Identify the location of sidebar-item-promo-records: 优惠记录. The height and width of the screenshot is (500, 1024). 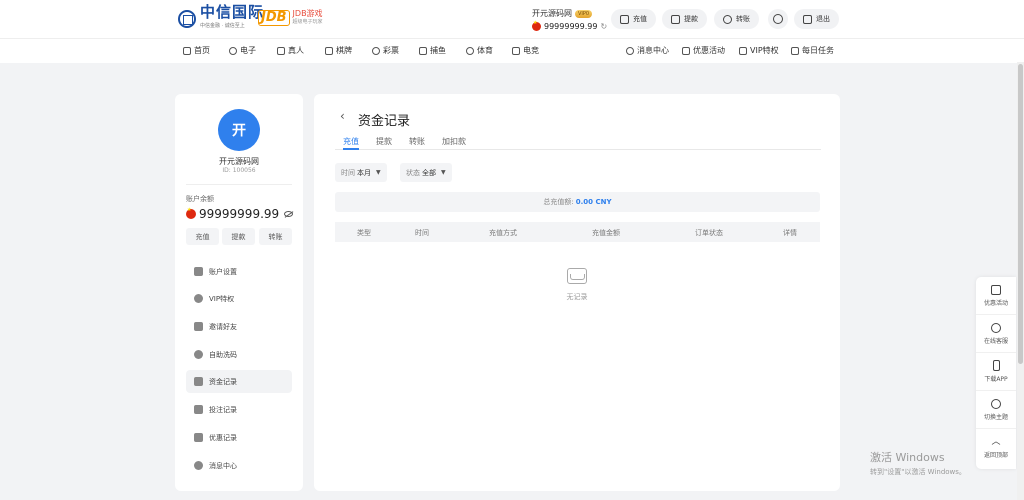
(239, 437).